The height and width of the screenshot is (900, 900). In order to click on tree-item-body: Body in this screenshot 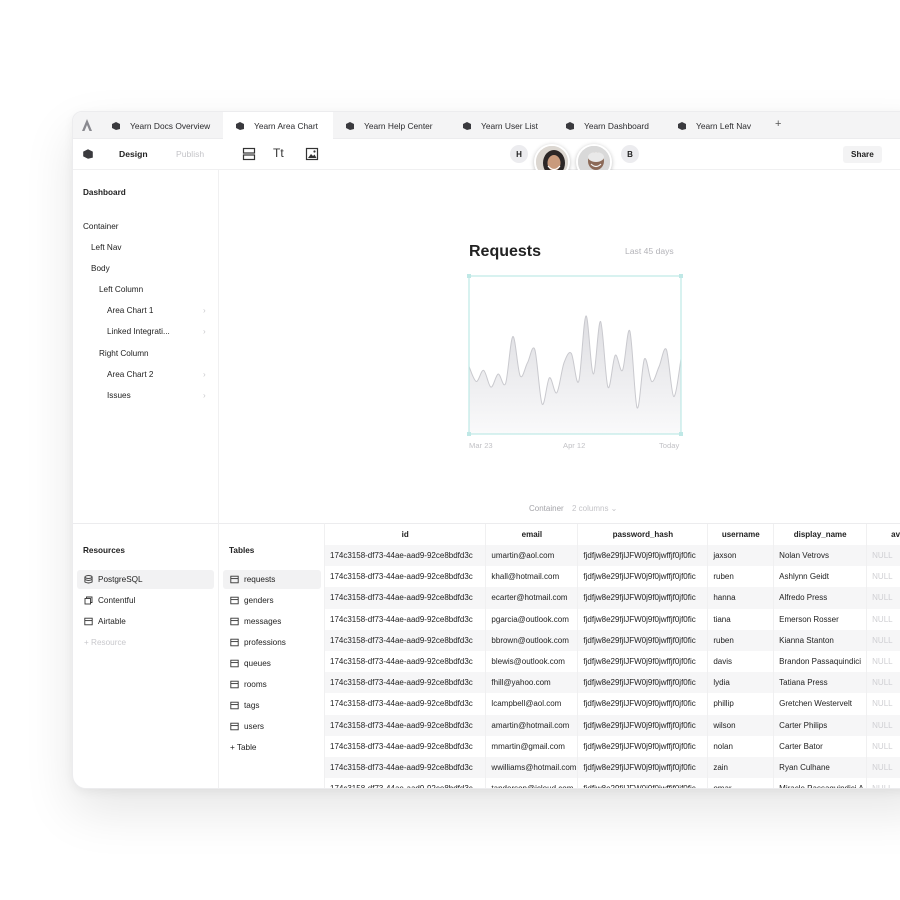, I will do `click(100, 268)`.